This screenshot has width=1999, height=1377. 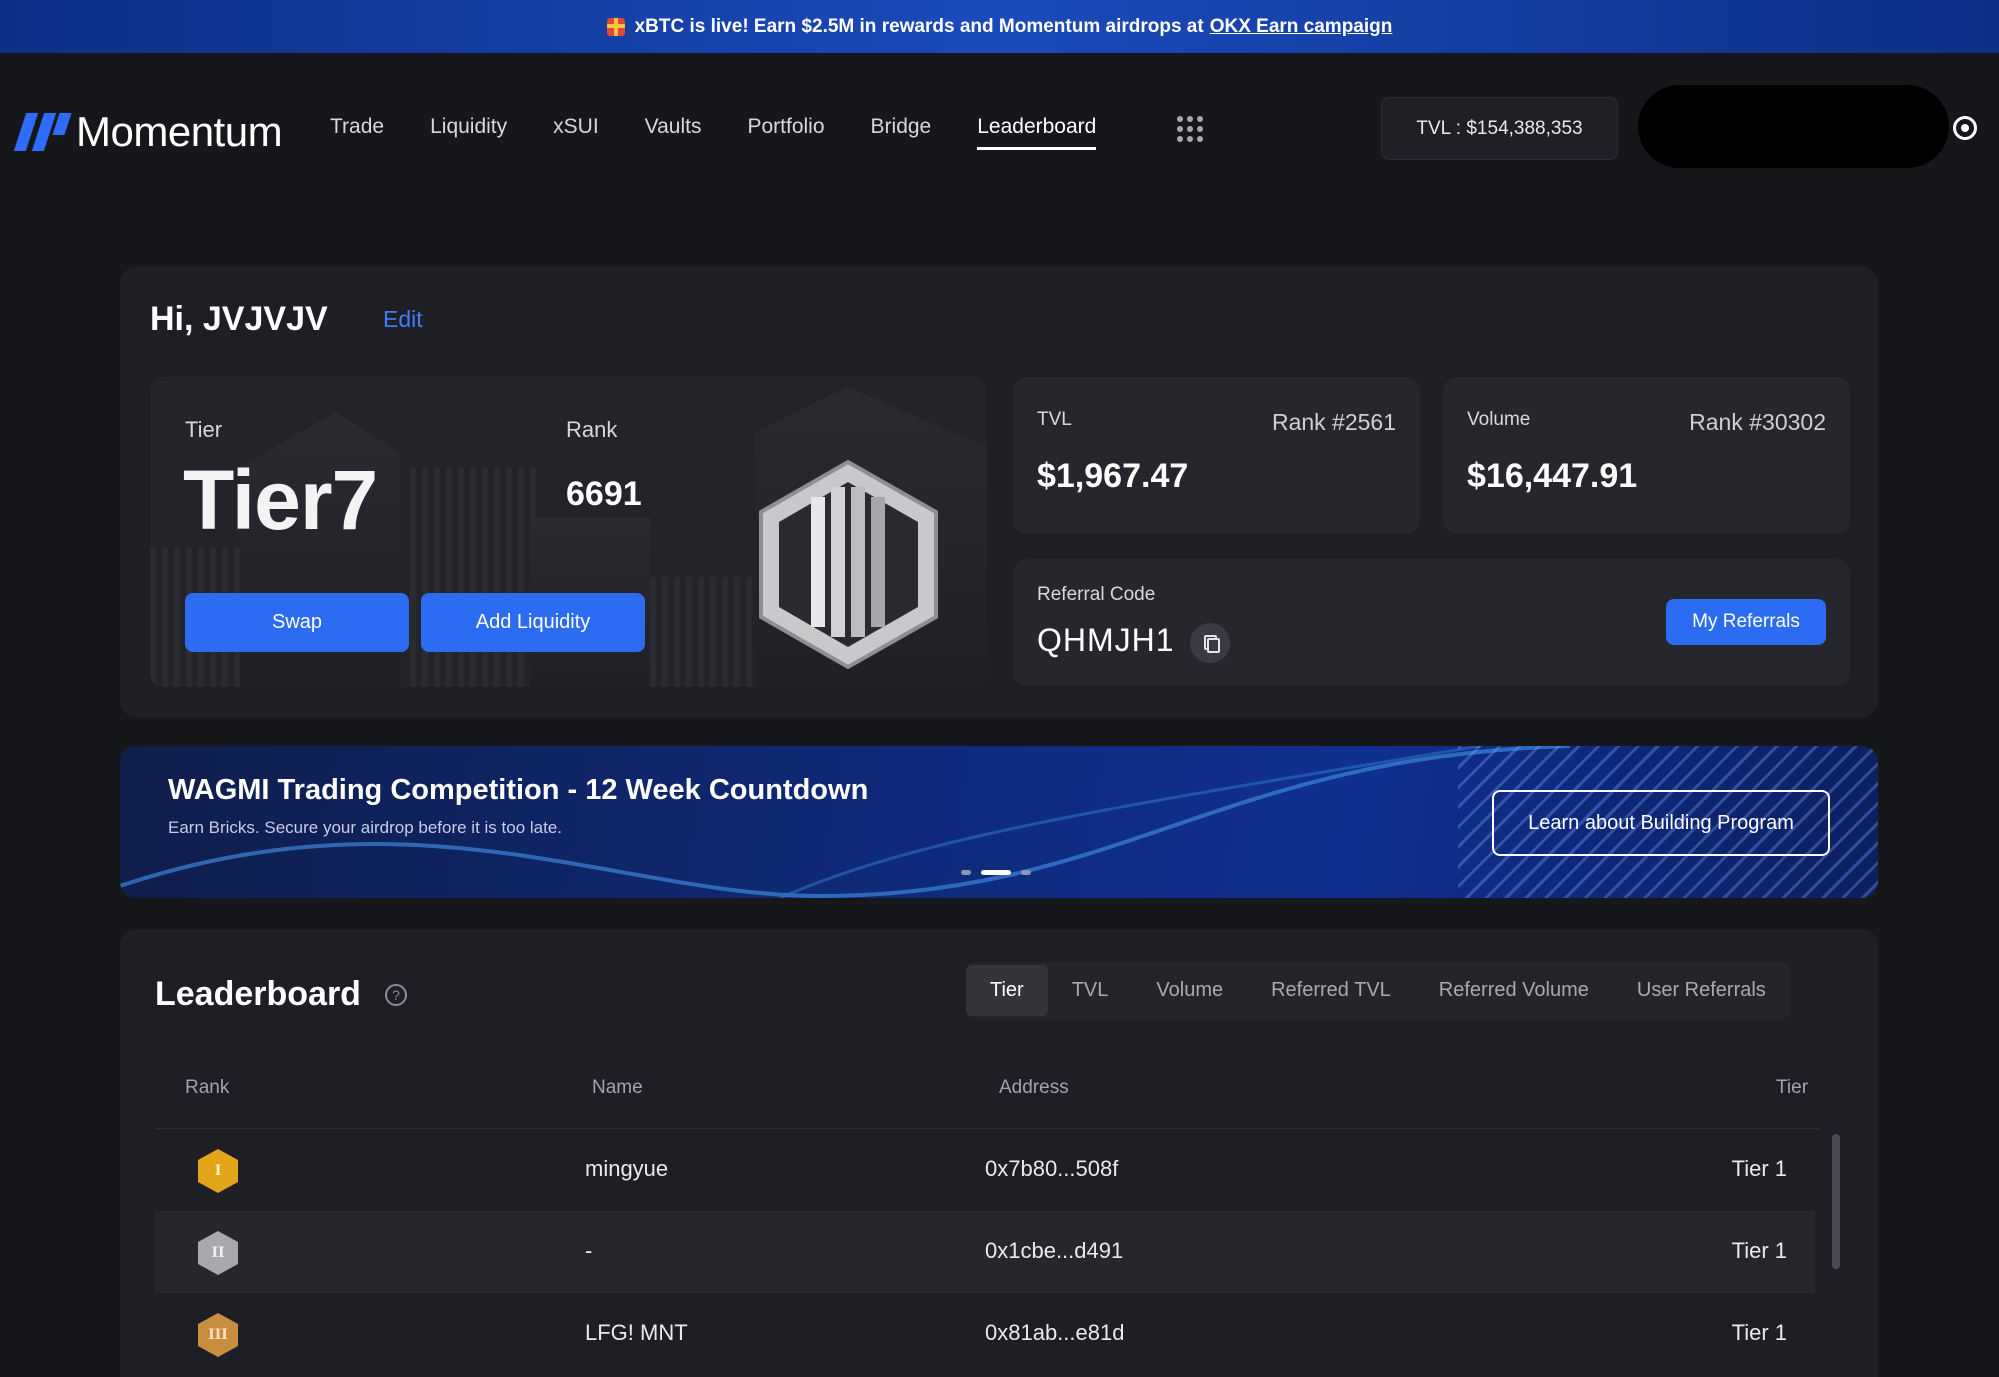 I want to click on help-icon: ?, so click(x=396, y=995).